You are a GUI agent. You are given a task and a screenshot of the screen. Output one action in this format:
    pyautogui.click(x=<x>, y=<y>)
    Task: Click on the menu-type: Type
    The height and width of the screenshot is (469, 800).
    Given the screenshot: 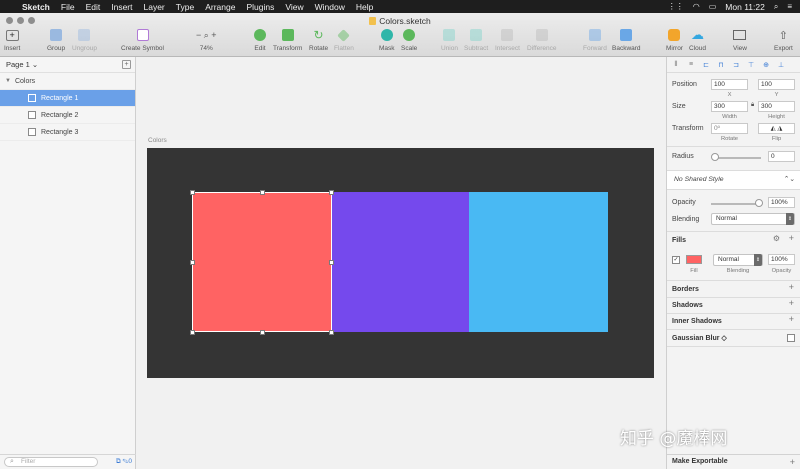 What is the action you would take?
    pyautogui.click(x=185, y=7)
    